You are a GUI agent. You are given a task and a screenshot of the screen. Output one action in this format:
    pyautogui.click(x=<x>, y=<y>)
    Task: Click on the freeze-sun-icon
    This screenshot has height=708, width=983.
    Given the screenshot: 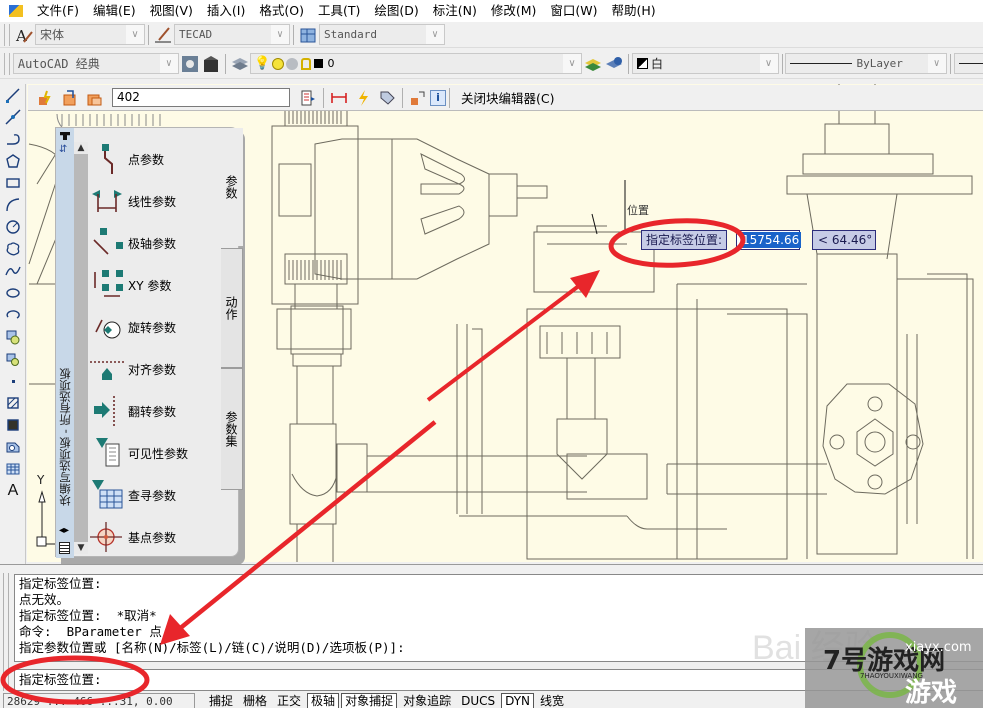 What is the action you would take?
    pyautogui.click(x=278, y=63)
    